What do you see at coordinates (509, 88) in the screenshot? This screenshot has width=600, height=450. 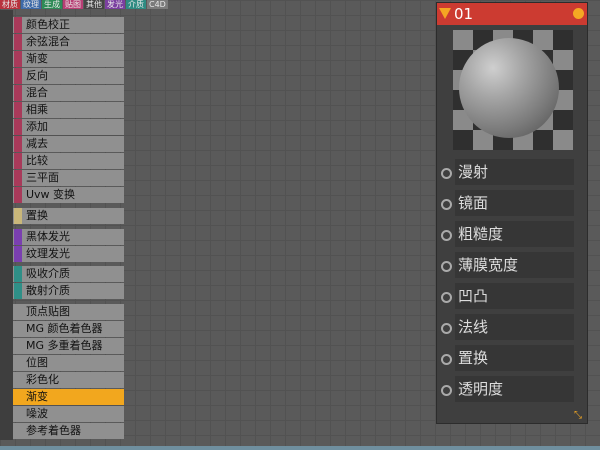 I see `preview-sphere` at bounding box center [509, 88].